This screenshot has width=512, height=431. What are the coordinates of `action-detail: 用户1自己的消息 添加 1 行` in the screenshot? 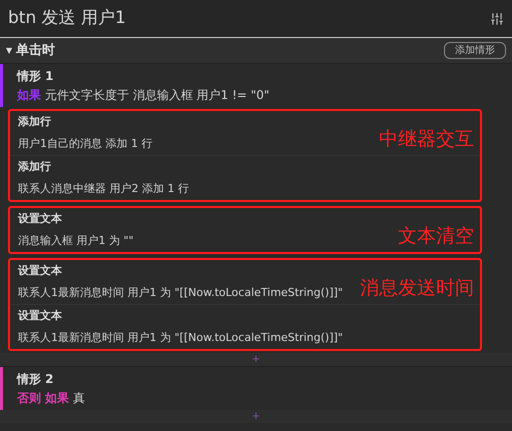 It's located at (85, 144).